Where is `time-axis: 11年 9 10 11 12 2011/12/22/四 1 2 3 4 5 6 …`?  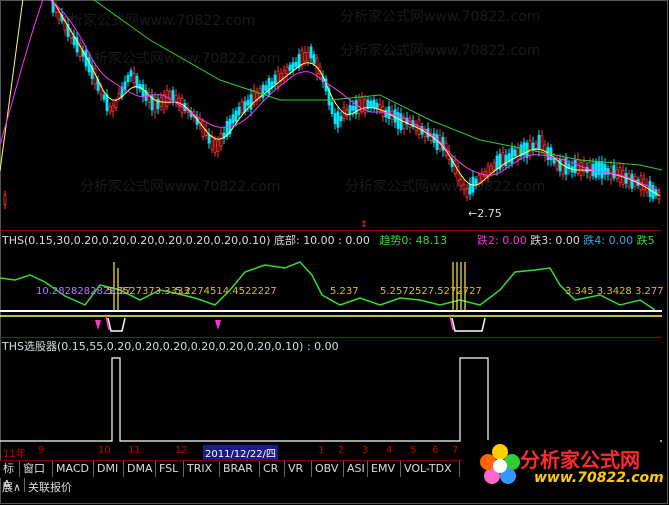 time-axis: 11年 9 10 11 12 2011/12/22/四 1 2 3 4 5 6 … is located at coordinates (230, 452).